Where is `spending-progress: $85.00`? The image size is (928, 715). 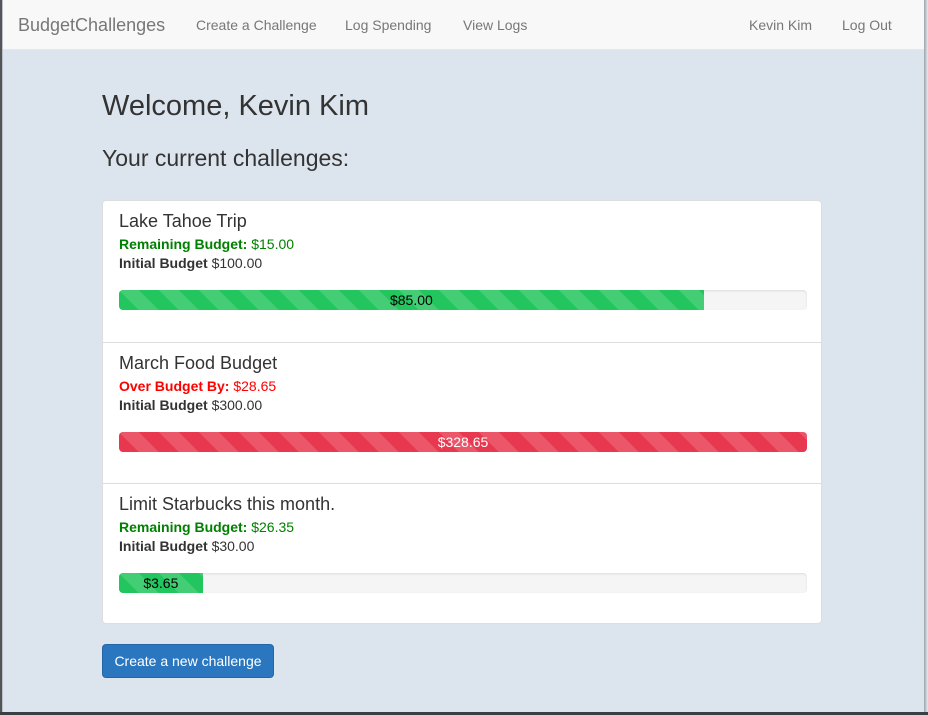
spending-progress: $85.00 is located at coordinates (463, 300).